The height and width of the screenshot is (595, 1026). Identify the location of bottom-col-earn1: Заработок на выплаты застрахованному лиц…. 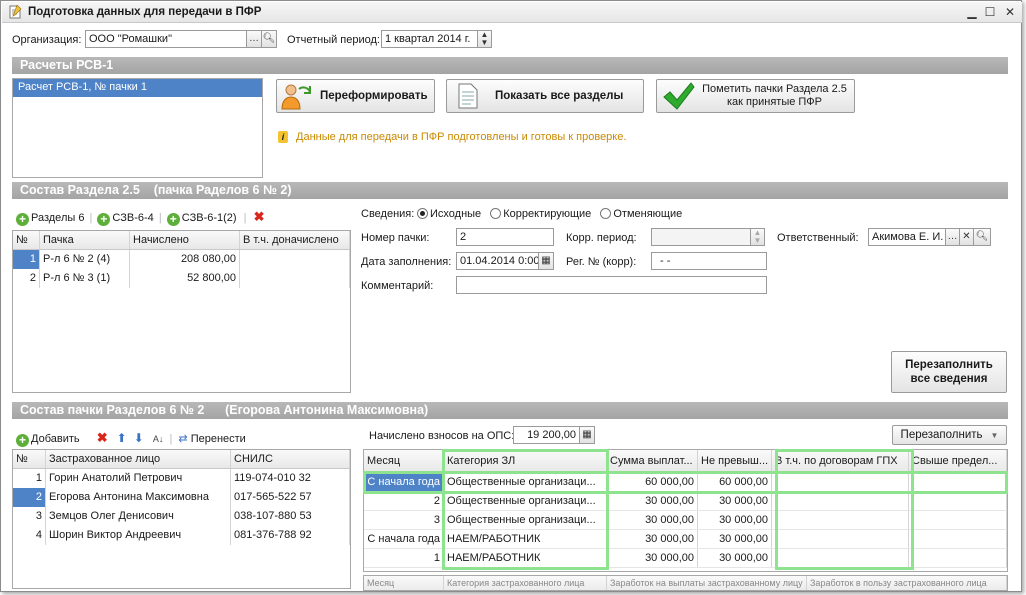
(707, 583).